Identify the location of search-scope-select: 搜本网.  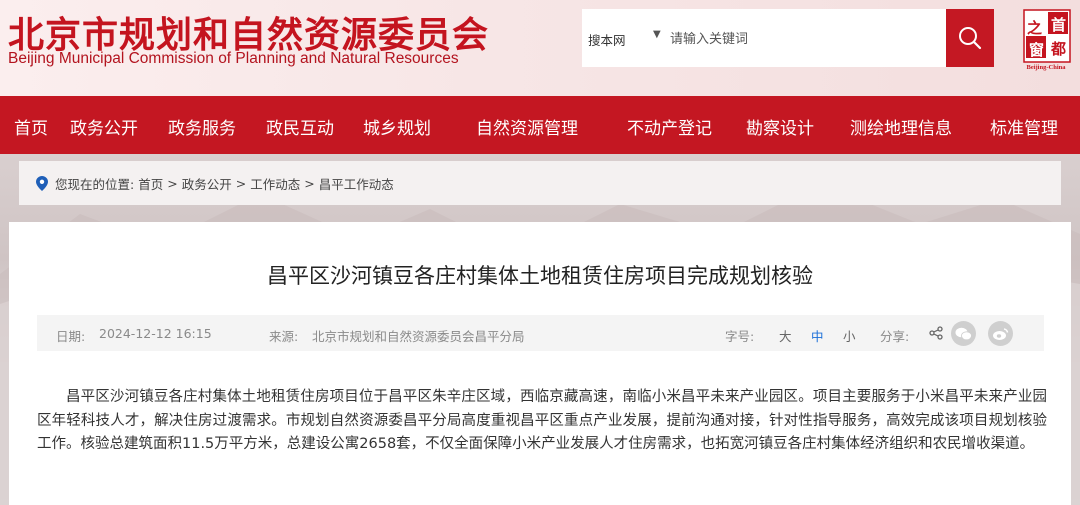
(607, 39).